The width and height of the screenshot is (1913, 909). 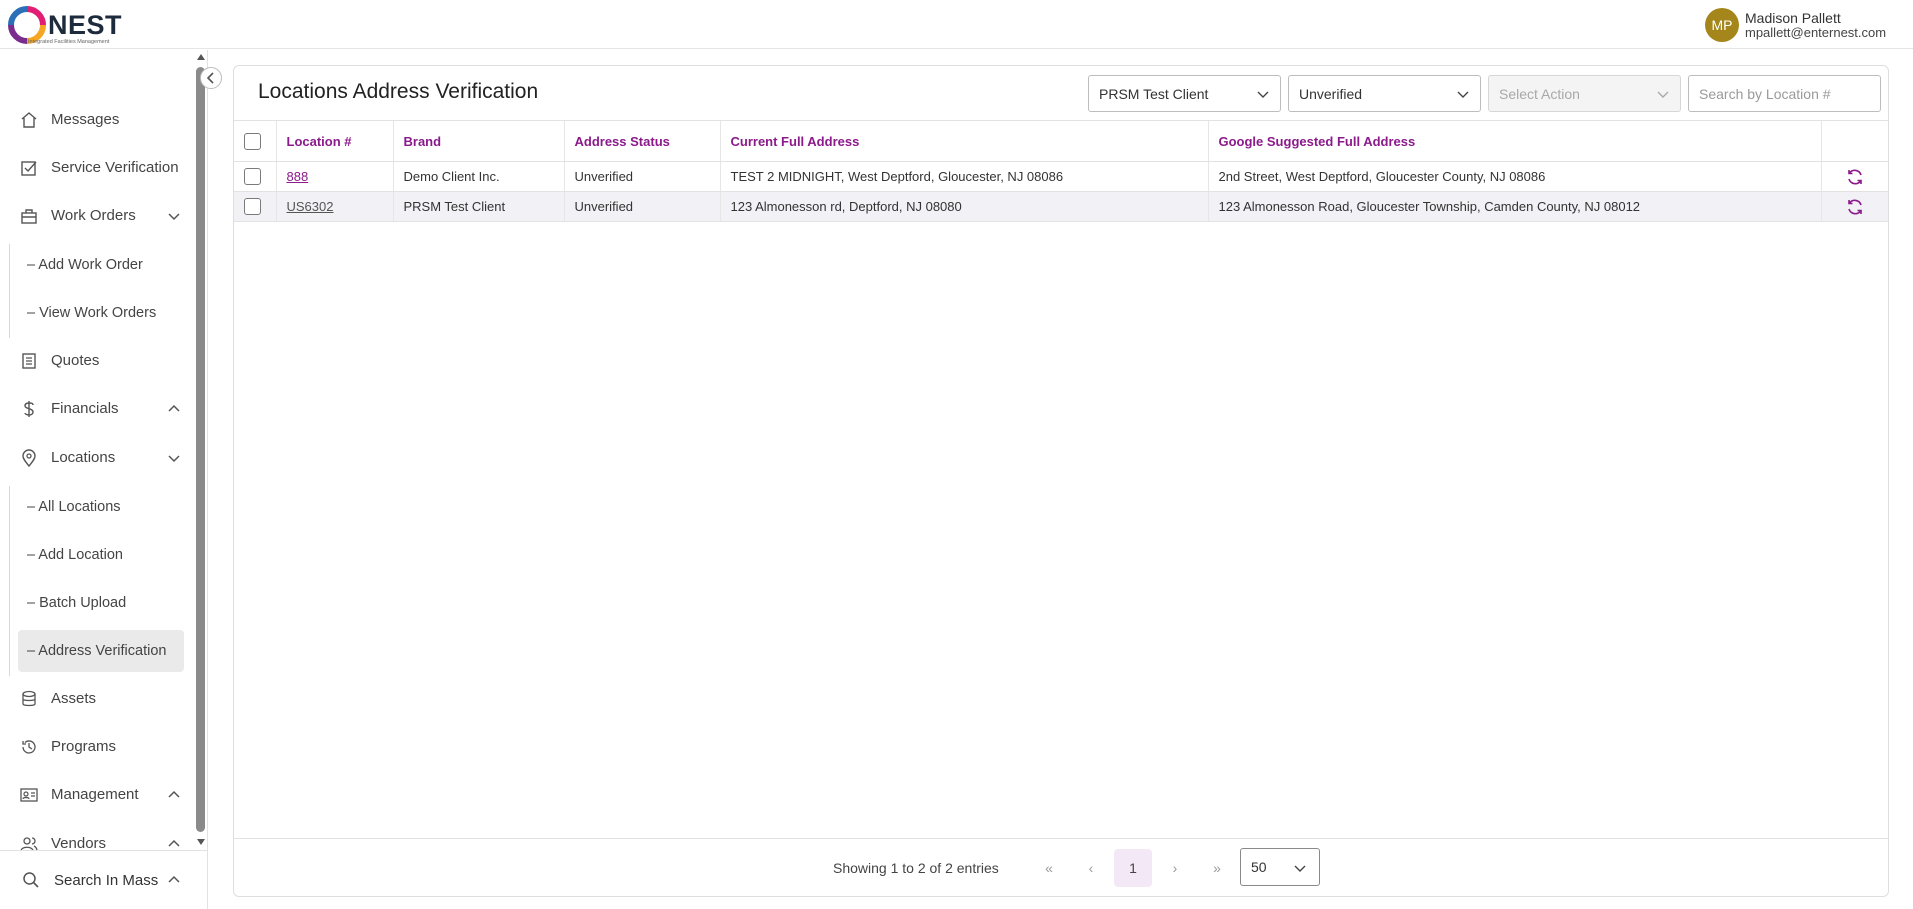 What do you see at coordinates (29, 843) in the screenshot?
I see `users-icon` at bounding box center [29, 843].